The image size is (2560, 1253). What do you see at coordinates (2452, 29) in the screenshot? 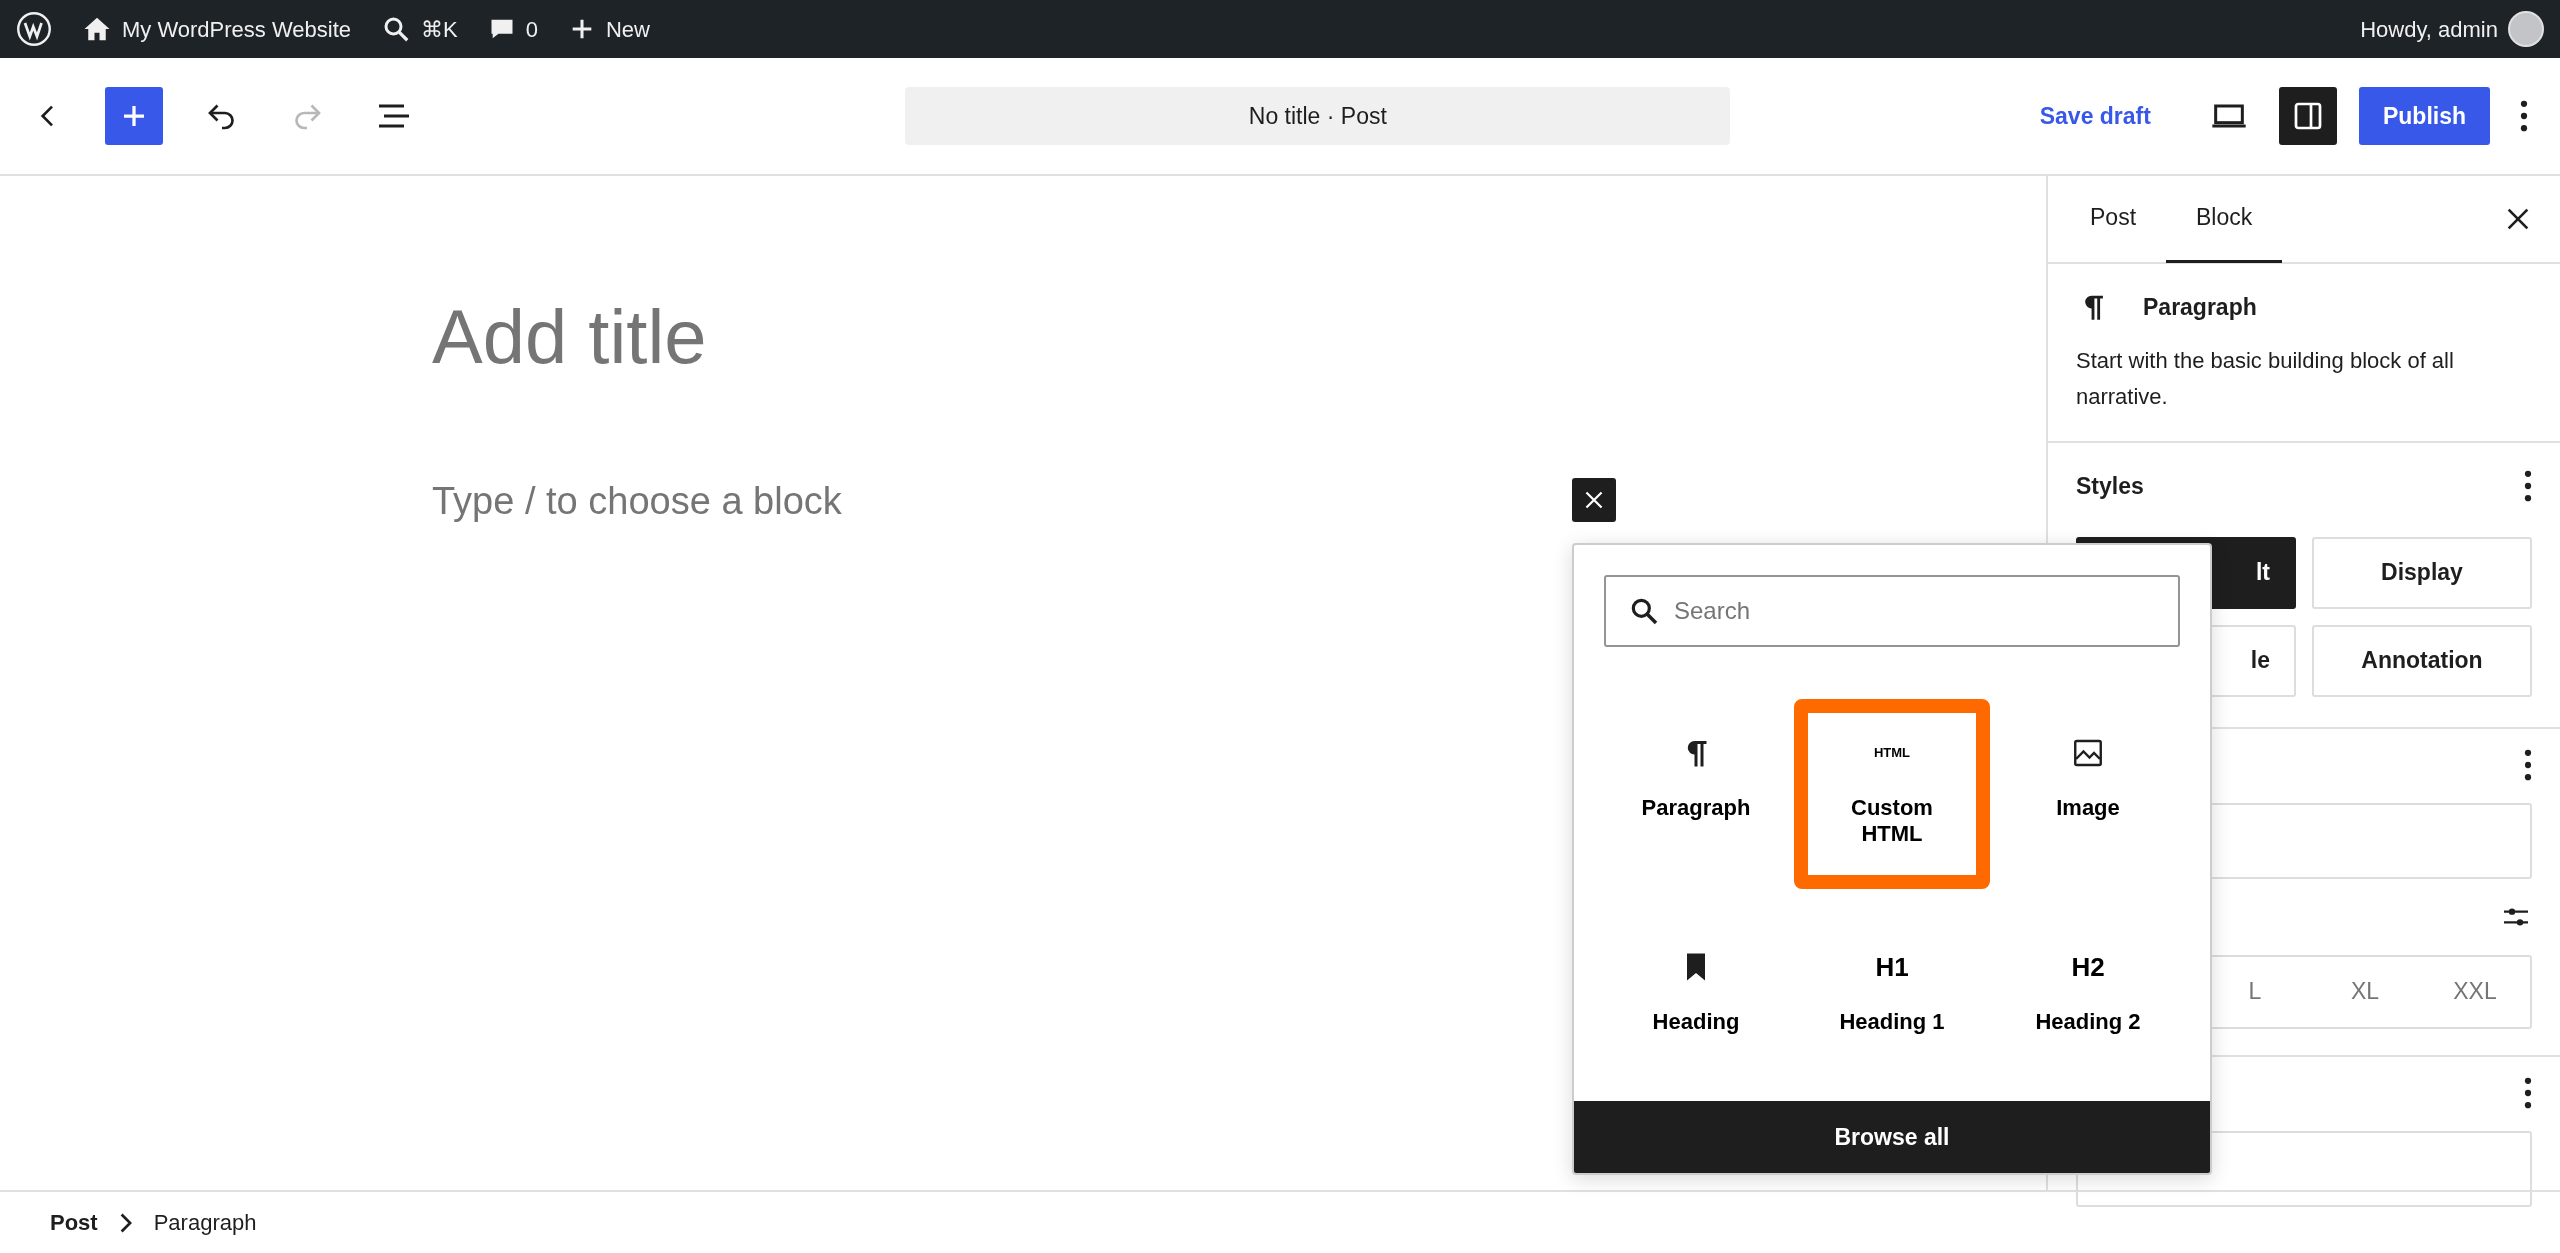
I see `account-link: Howdy, admin` at bounding box center [2452, 29].